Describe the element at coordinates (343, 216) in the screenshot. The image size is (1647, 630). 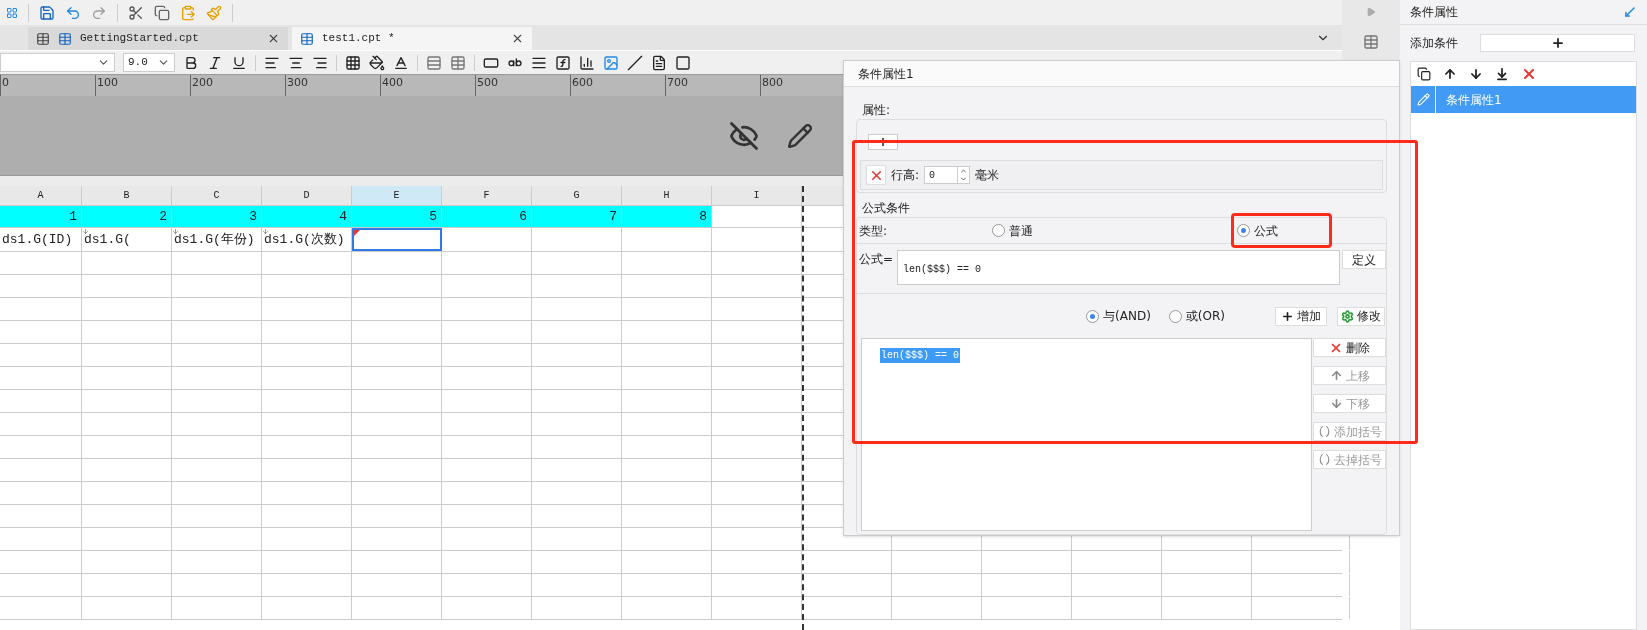
I see `table-cell-text: 4` at that location.